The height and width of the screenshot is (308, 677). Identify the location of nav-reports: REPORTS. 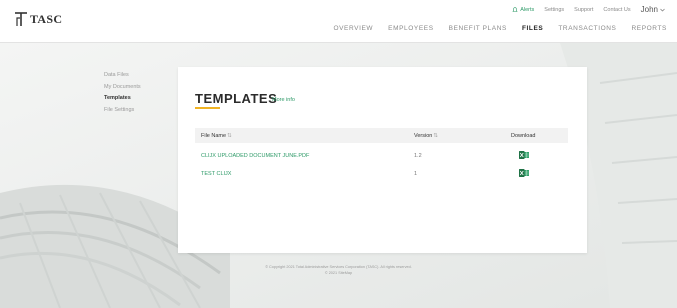
(649, 28).